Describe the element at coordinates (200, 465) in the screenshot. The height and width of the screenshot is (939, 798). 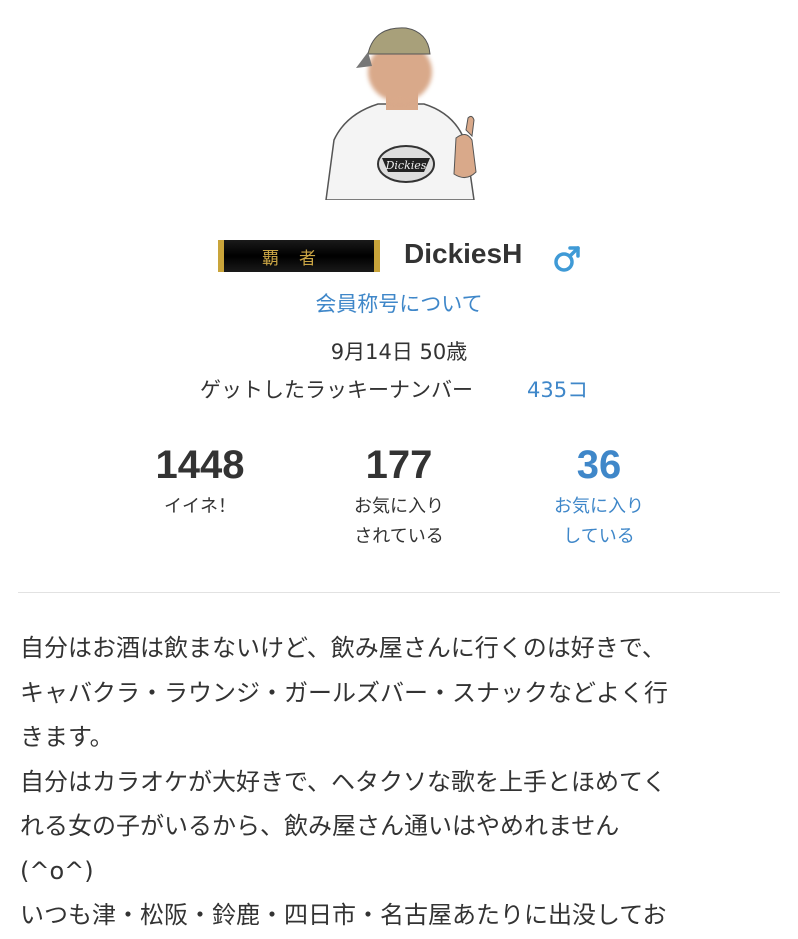
I see `stat-likes-value: 1448` at that location.